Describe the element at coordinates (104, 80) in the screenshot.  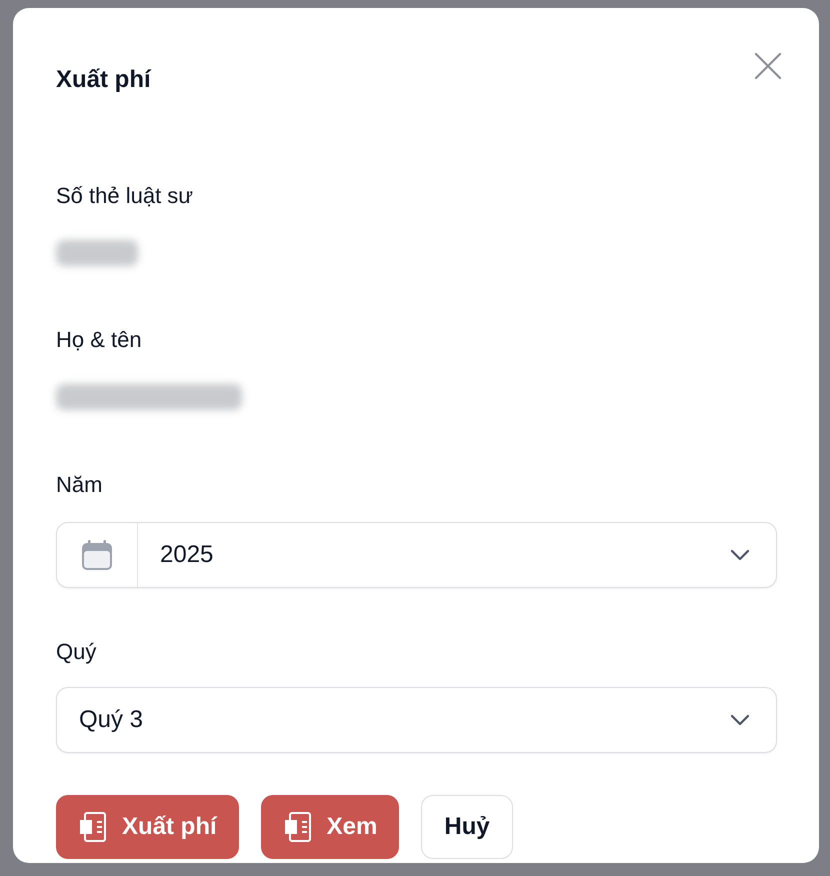
I see `dialog-title: Xuất phí` at that location.